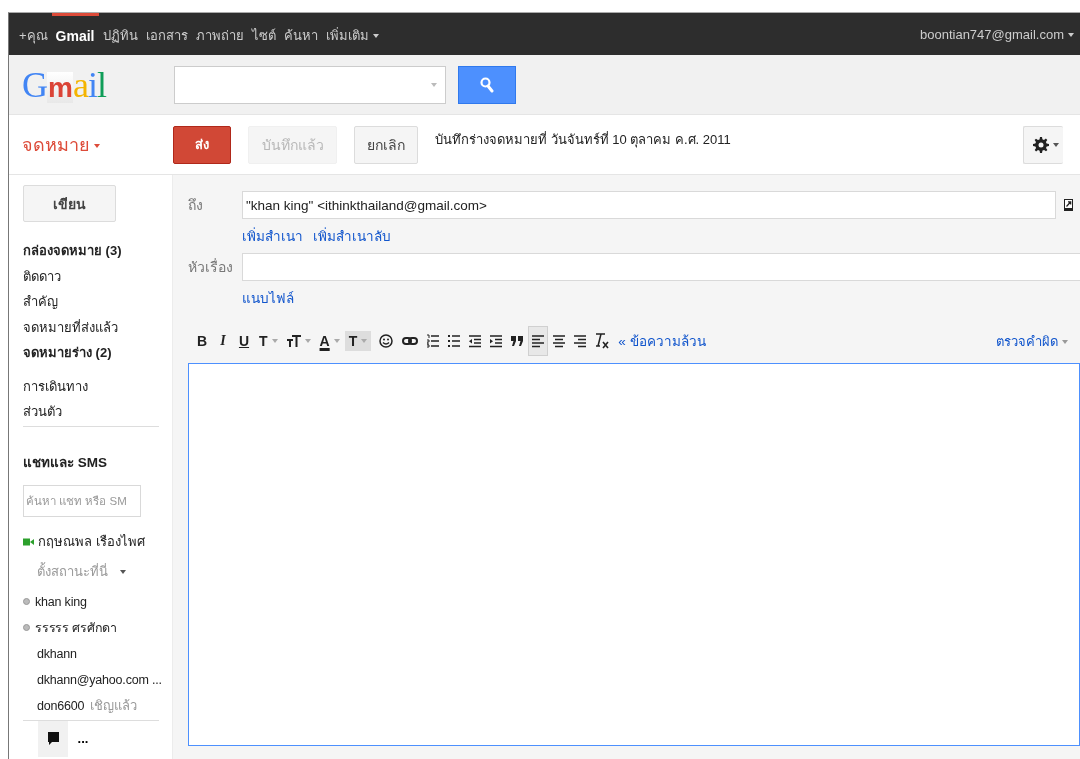  Describe the element at coordinates (352, 236) in the screenshot. I see `cc-link: เพิ่มสำเนาลับ` at that location.